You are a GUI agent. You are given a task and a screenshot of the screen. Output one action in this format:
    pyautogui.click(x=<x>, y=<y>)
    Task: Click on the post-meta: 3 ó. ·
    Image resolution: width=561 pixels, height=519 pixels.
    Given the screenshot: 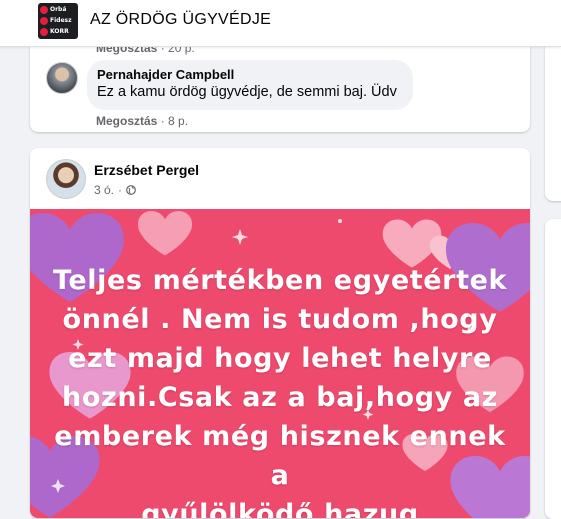 What is the action you would take?
    pyautogui.click(x=115, y=190)
    